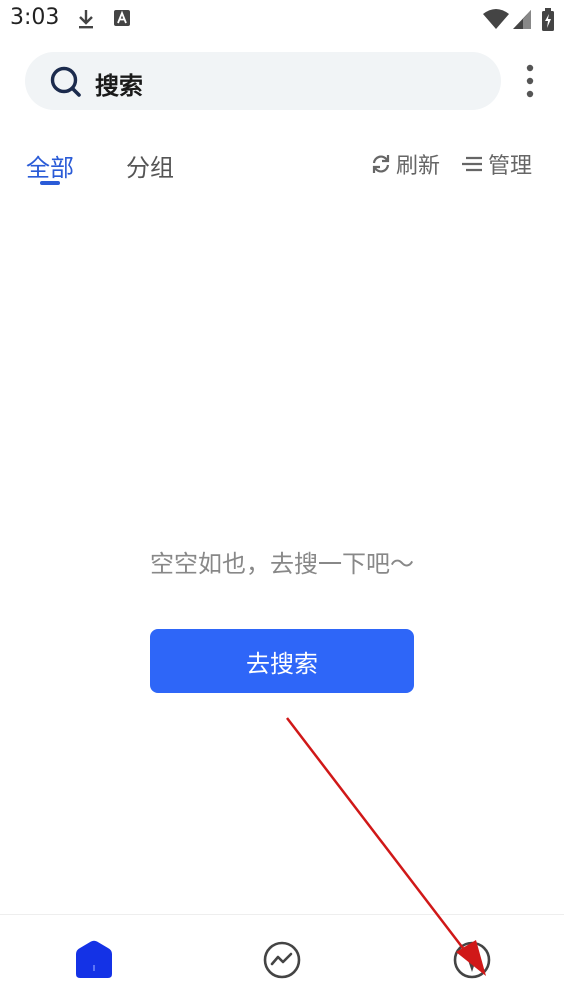 This screenshot has width=564, height=1005. I want to click on status-bar: 3:03, so click(282, 20).